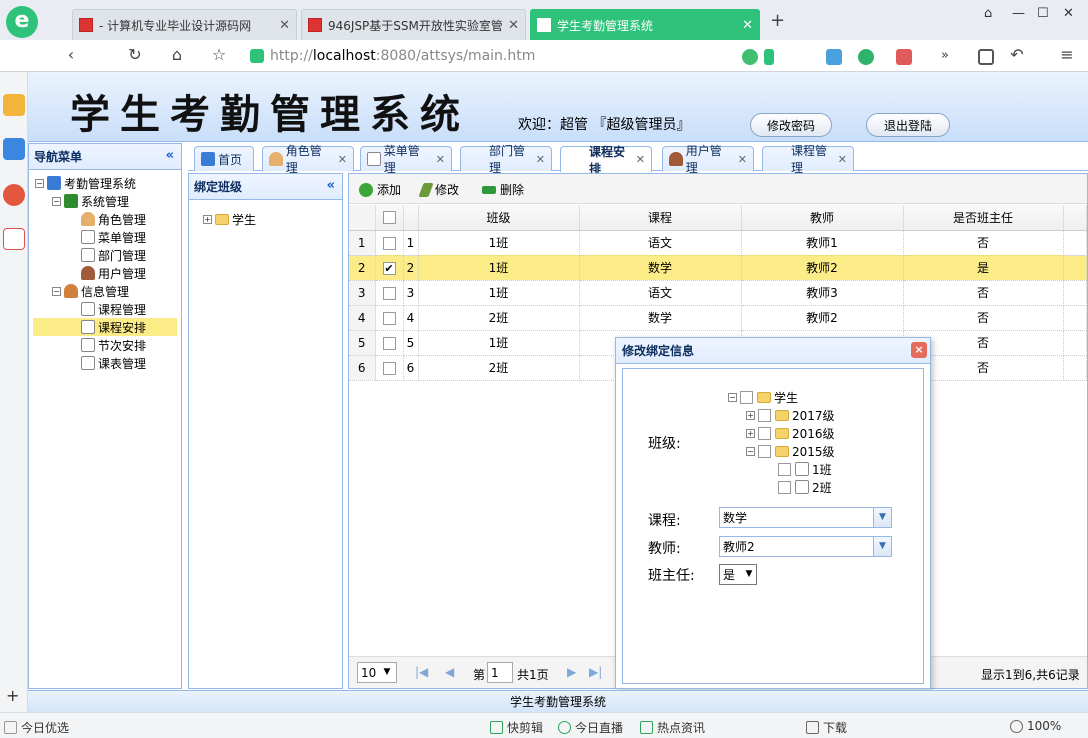 The width and height of the screenshot is (1088, 738). I want to click on class-tree-grade-2016: +2016级, so click(790, 433).